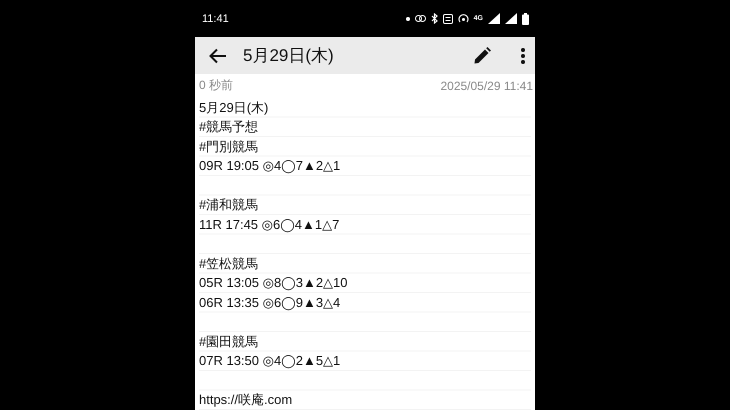  Describe the element at coordinates (218, 56) in the screenshot. I see `back-arrow-icon` at that location.